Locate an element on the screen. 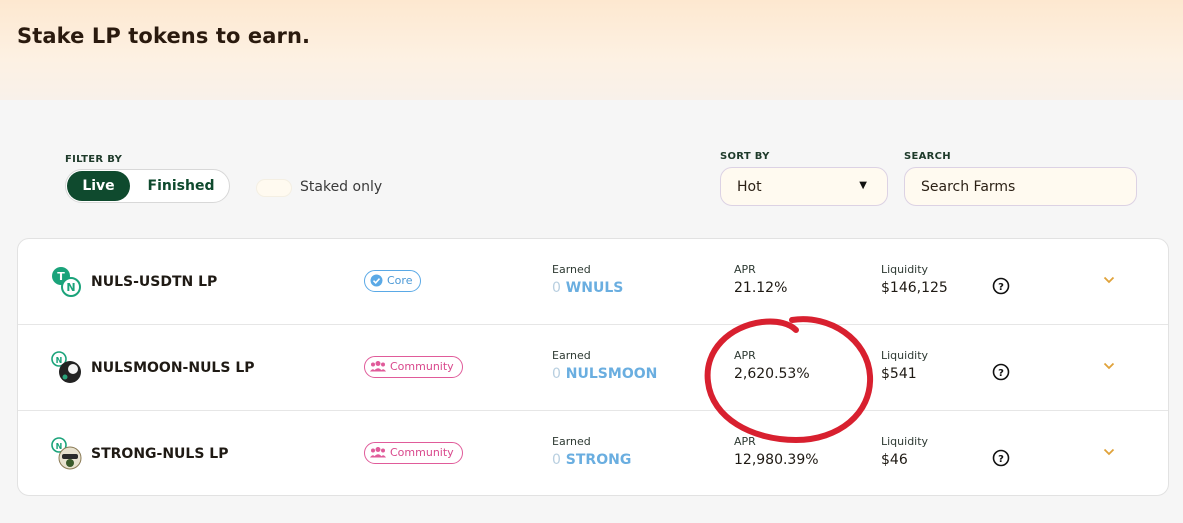  farm-pair-name: NULSMOON-NULS LP is located at coordinates (173, 368).